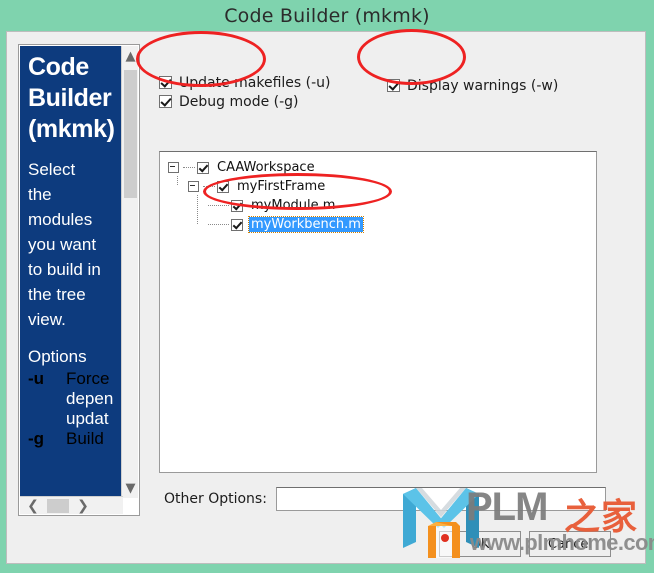 The image size is (654, 573). I want to click on chevron-up-icon: ▲, so click(130, 56).